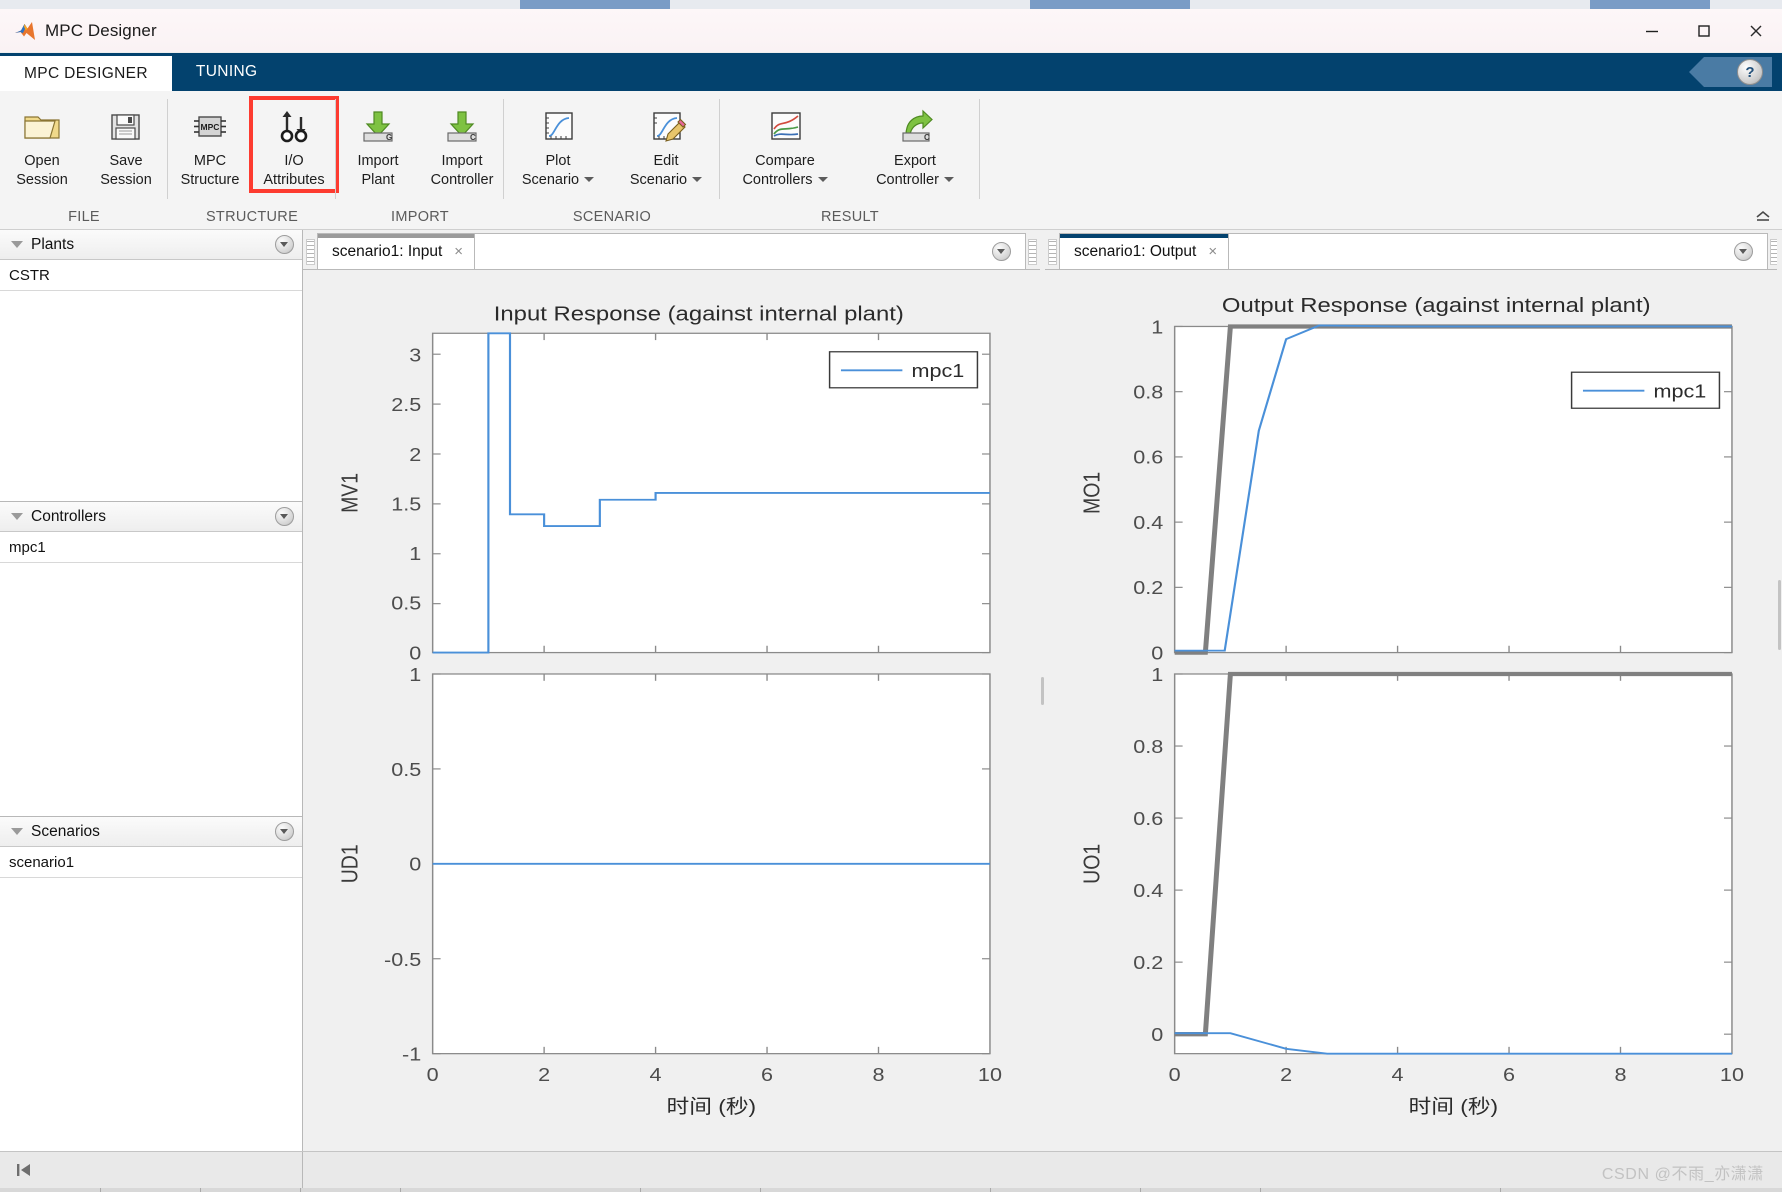  I want to click on close-button, so click(1756, 30).